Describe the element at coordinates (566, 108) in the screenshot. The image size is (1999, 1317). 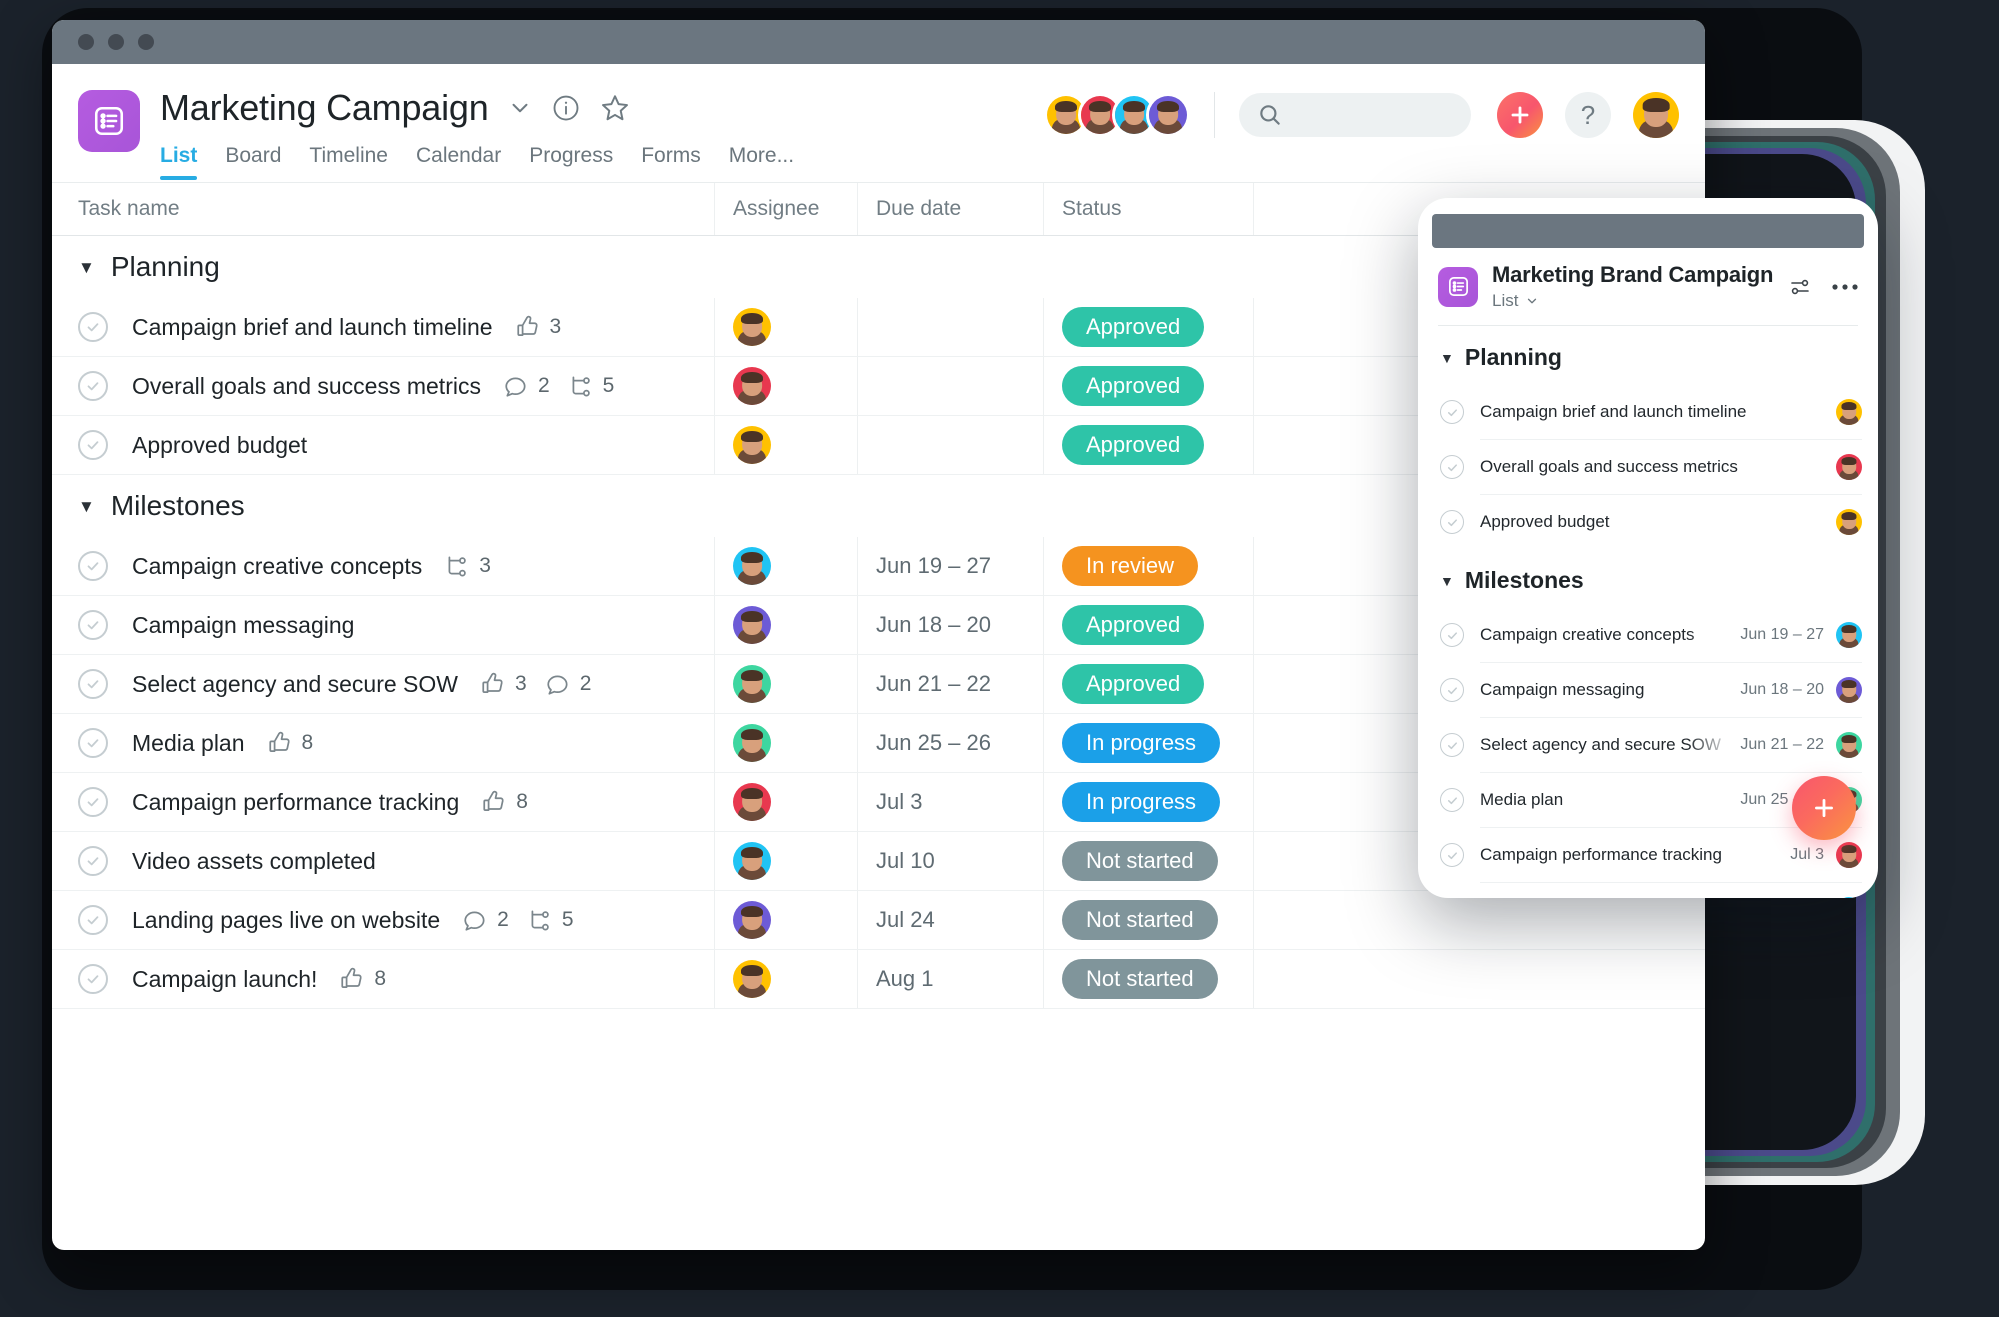
I see `info-circle-icon` at that location.